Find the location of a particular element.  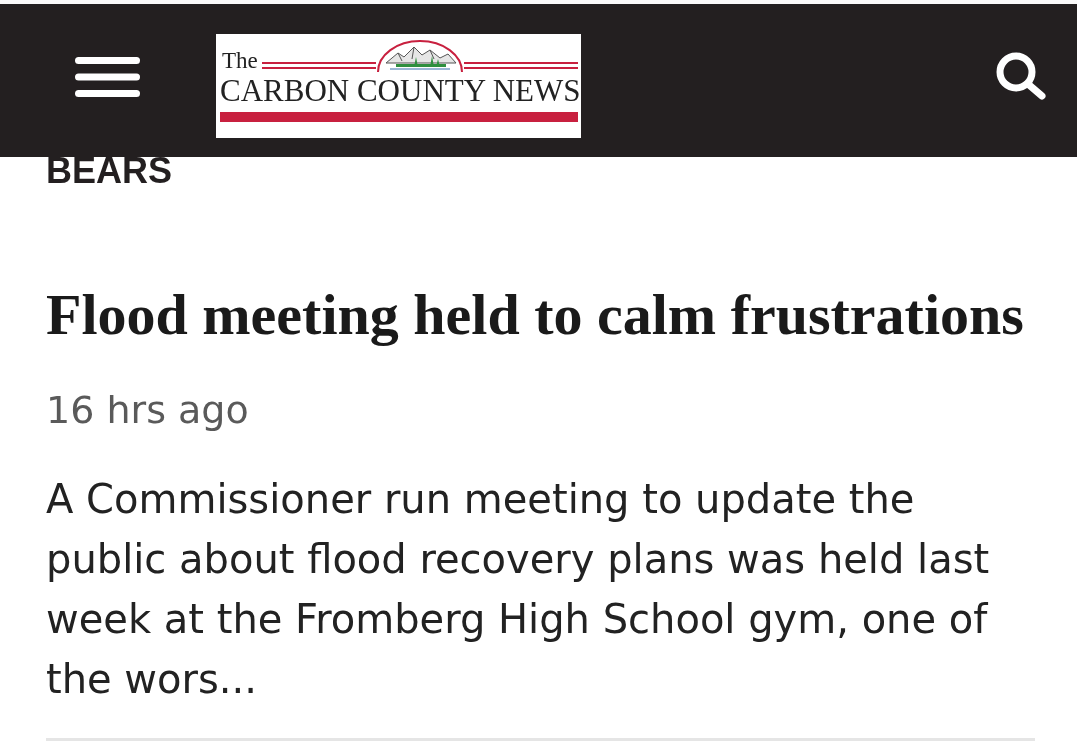

article-time: 16 hrs ago is located at coordinates (147, 410).